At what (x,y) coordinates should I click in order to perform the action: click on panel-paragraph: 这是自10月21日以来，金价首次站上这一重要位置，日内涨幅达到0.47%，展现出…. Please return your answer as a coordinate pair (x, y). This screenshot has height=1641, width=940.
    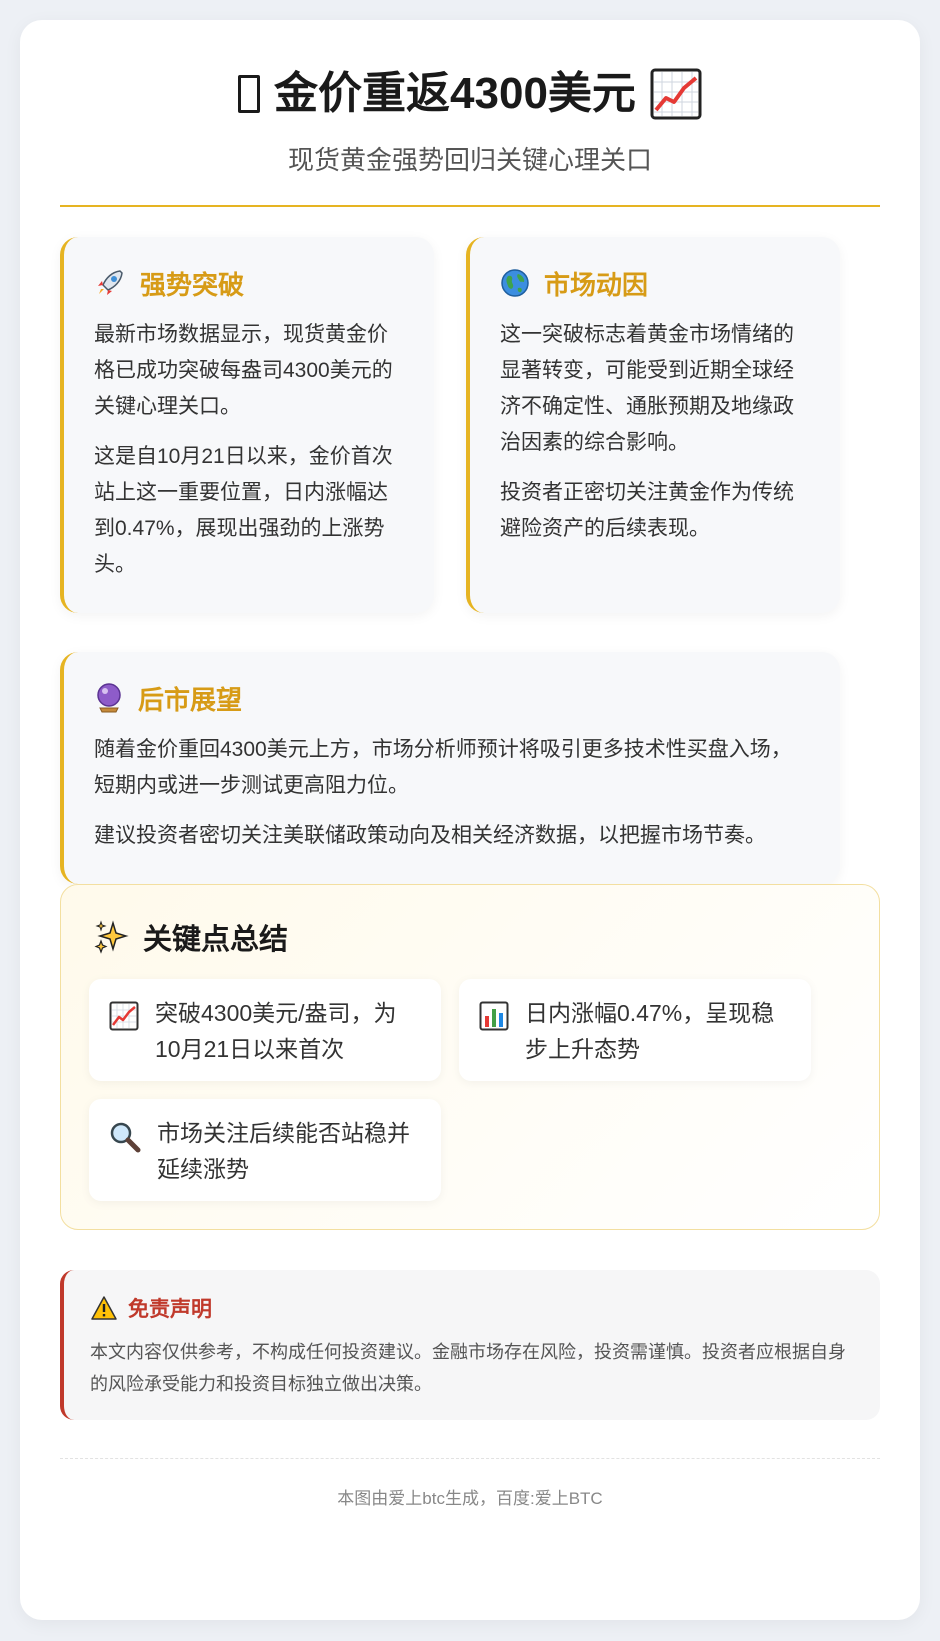
    Looking at the image, I should click on (243, 510).